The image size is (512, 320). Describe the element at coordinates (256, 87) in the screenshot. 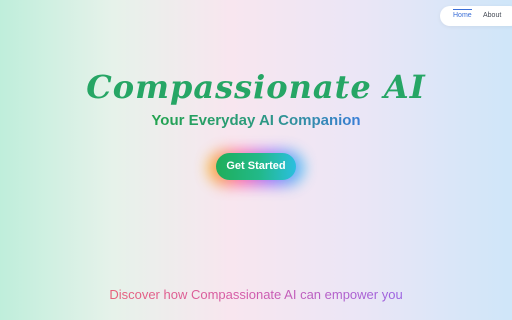

I see `hero-title: Compassionate AI` at that location.